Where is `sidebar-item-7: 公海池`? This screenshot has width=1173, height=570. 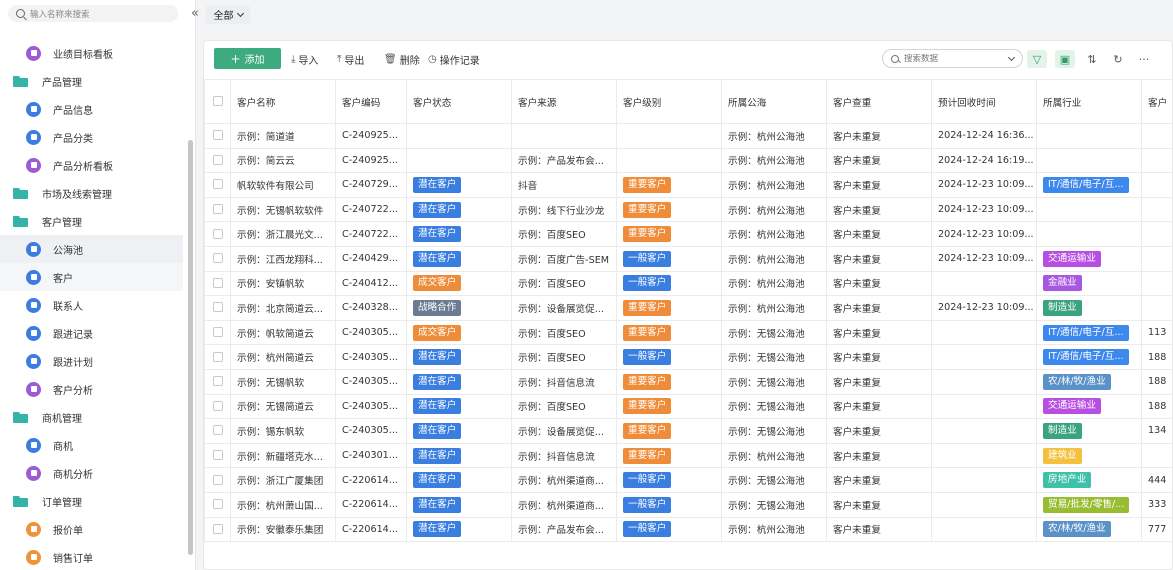
sidebar-item-7: 公海池 is located at coordinates (91, 249).